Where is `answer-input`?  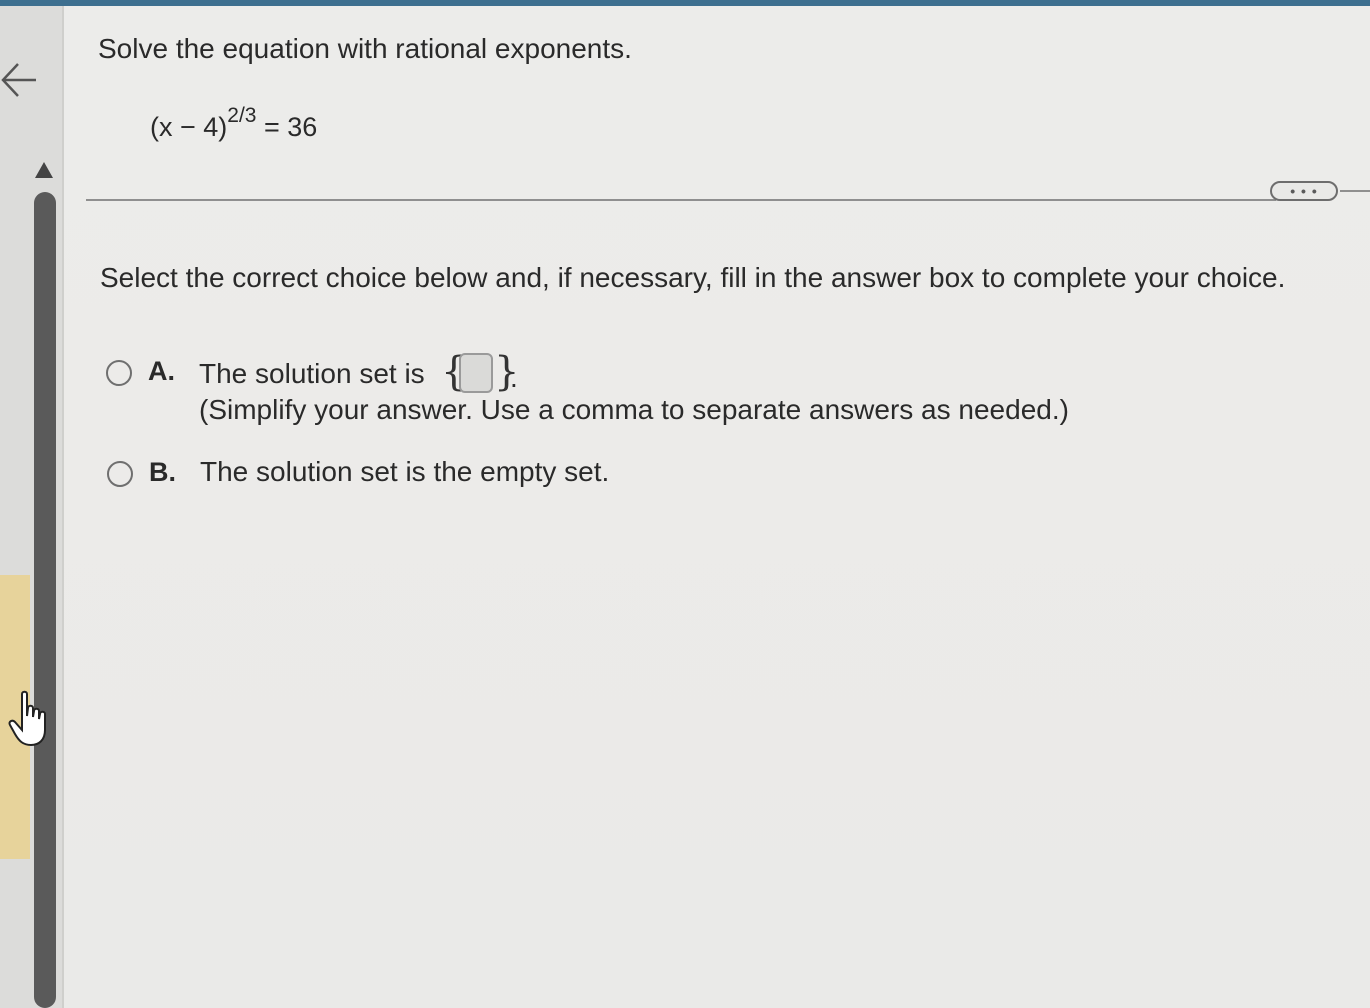 answer-input is located at coordinates (476, 373).